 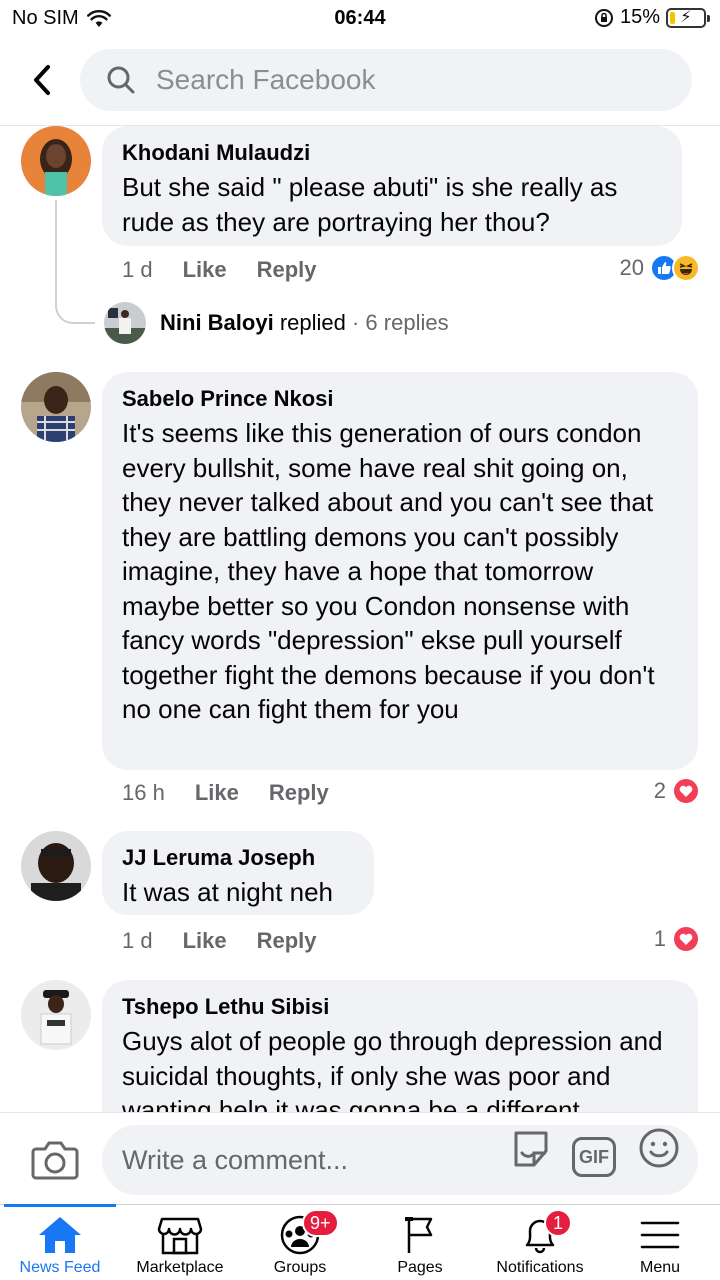 What do you see at coordinates (540, 1267) in the screenshot?
I see `tab-label: Notifications` at bounding box center [540, 1267].